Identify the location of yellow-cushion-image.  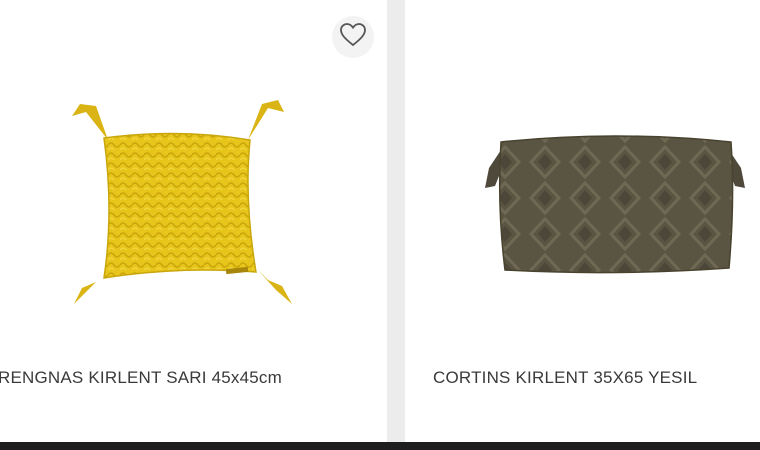
(182, 202).